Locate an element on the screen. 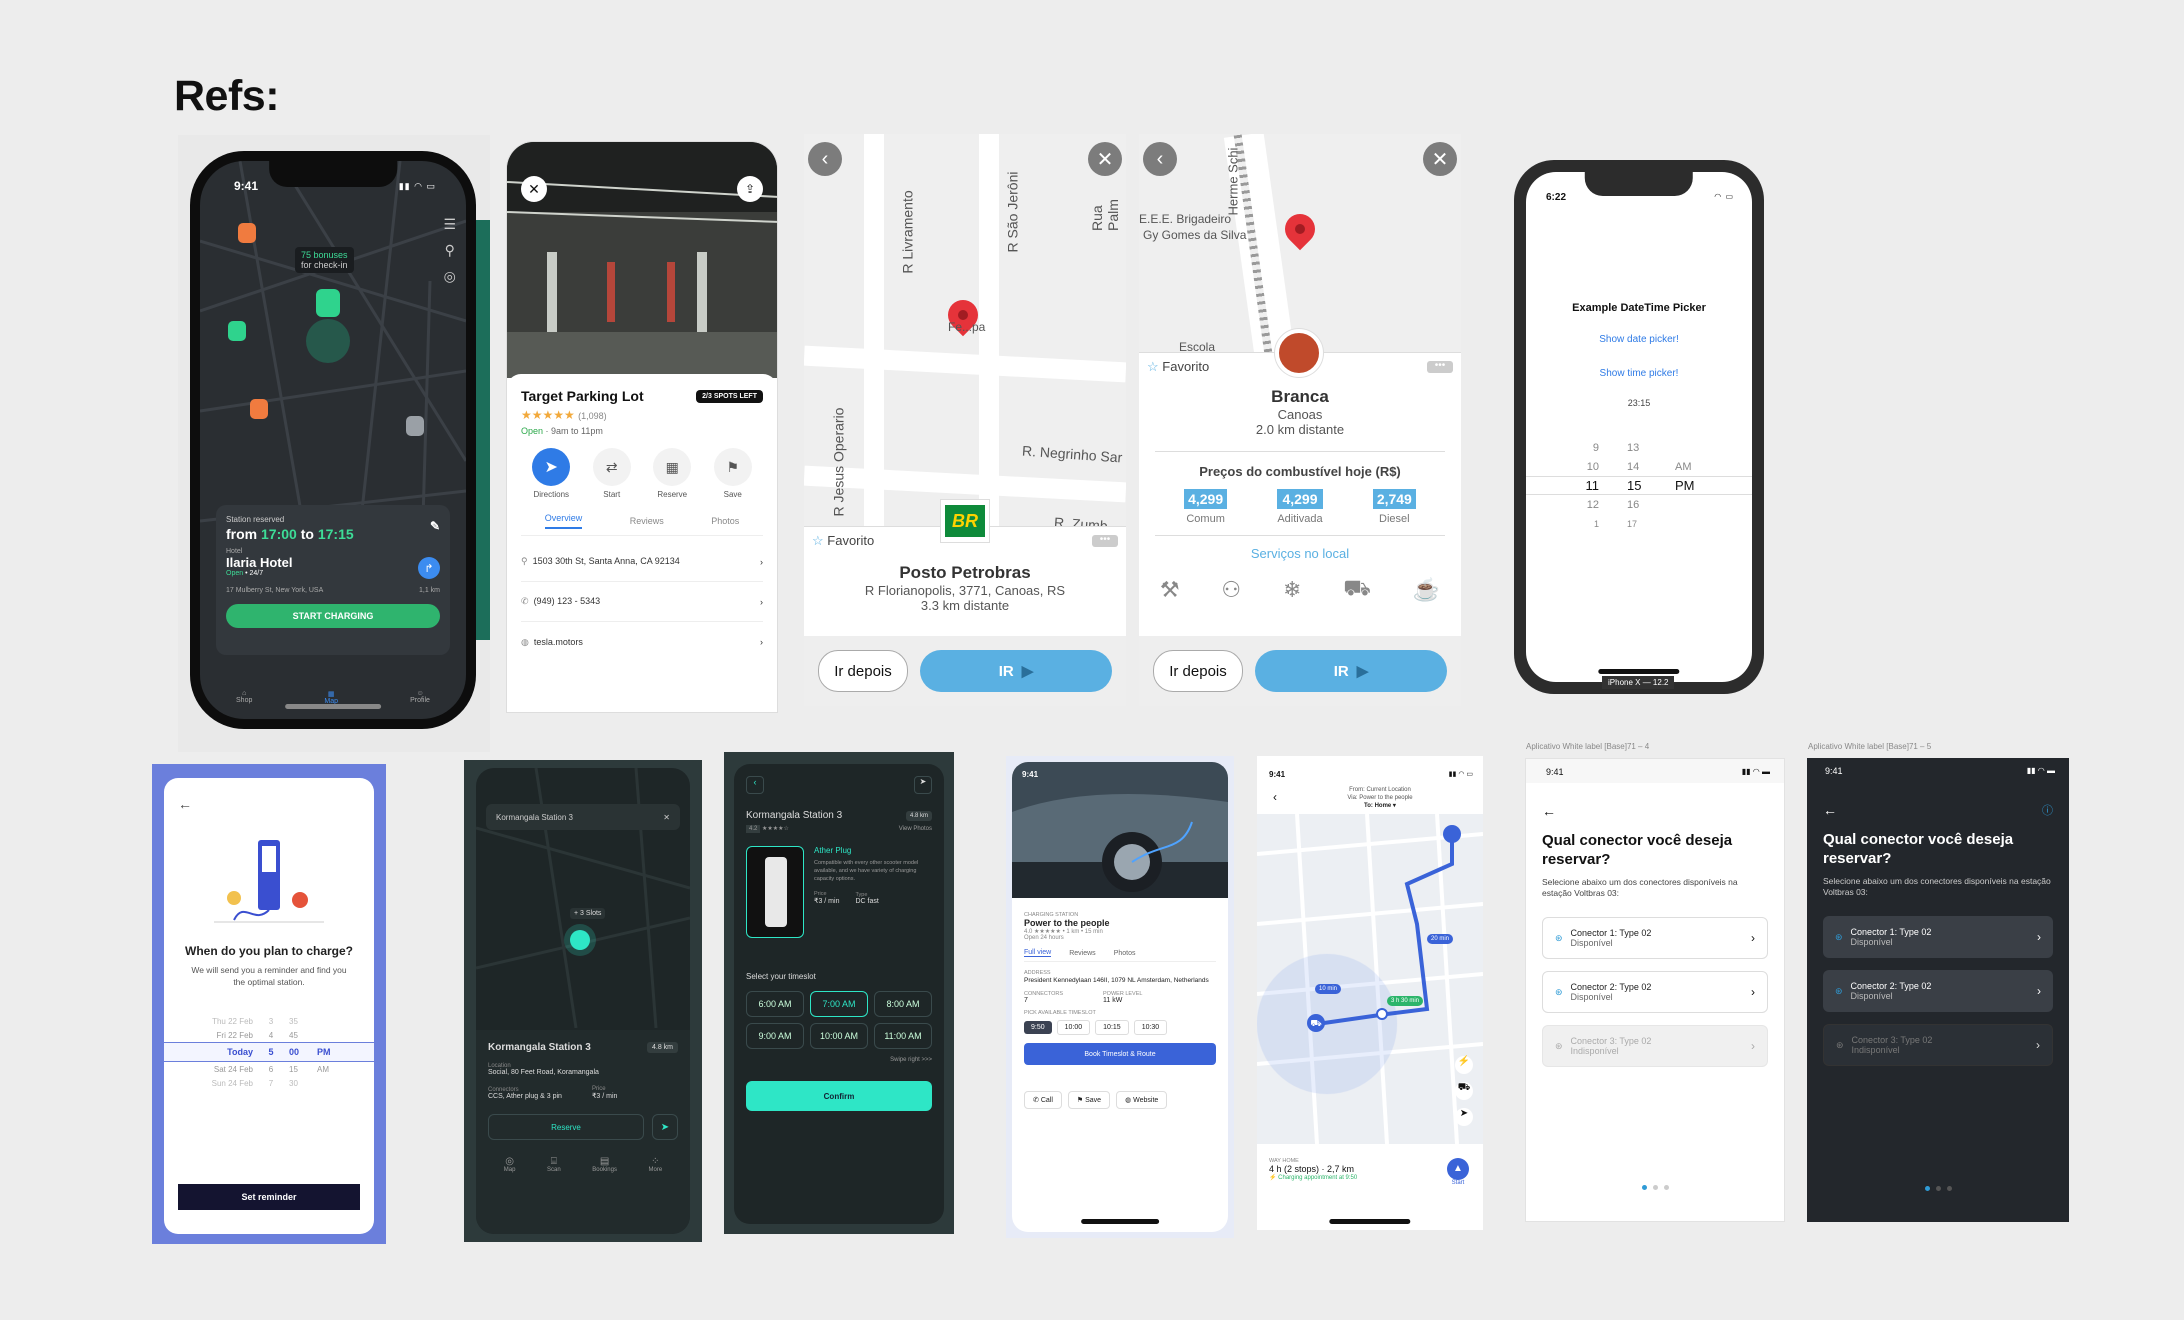 The image size is (2184, 1320). share-icon: ⇪ is located at coordinates (750, 189).